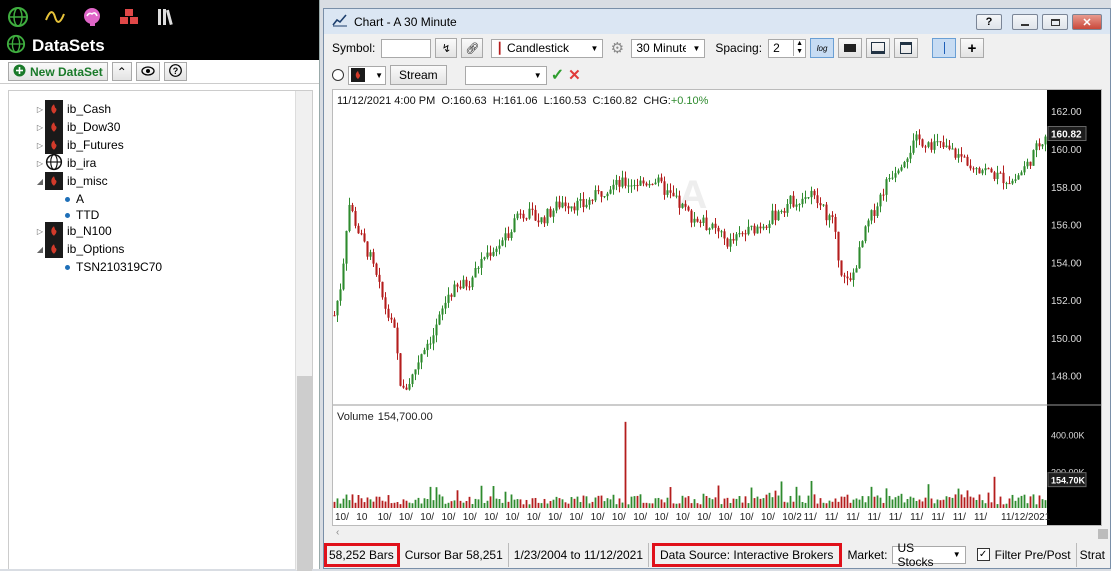 This screenshot has width=1111, height=571. Describe the element at coordinates (406, 48) in the screenshot. I see `symbol-input` at that location.